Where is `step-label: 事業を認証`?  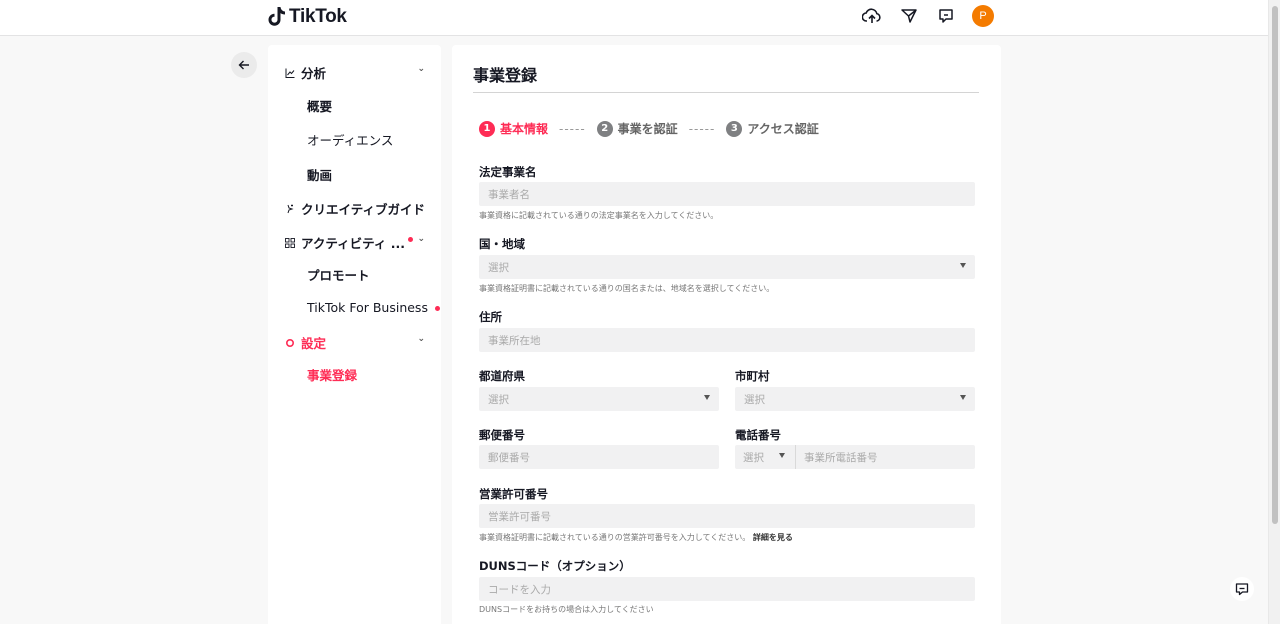
step-label: 事業を認証 is located at coordinates (647, 129).